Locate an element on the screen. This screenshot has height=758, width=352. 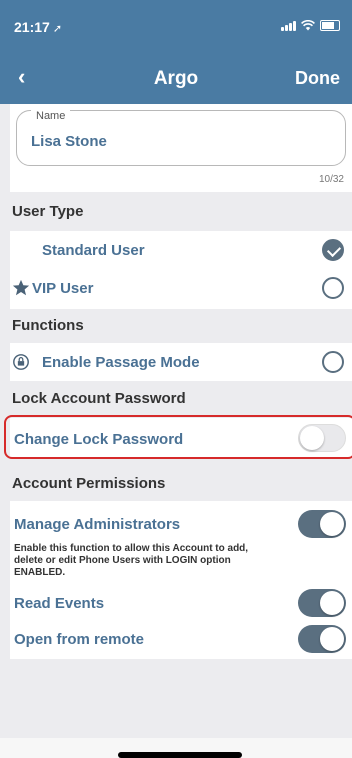
read-events-toggle is located at coordinates (322, 603).